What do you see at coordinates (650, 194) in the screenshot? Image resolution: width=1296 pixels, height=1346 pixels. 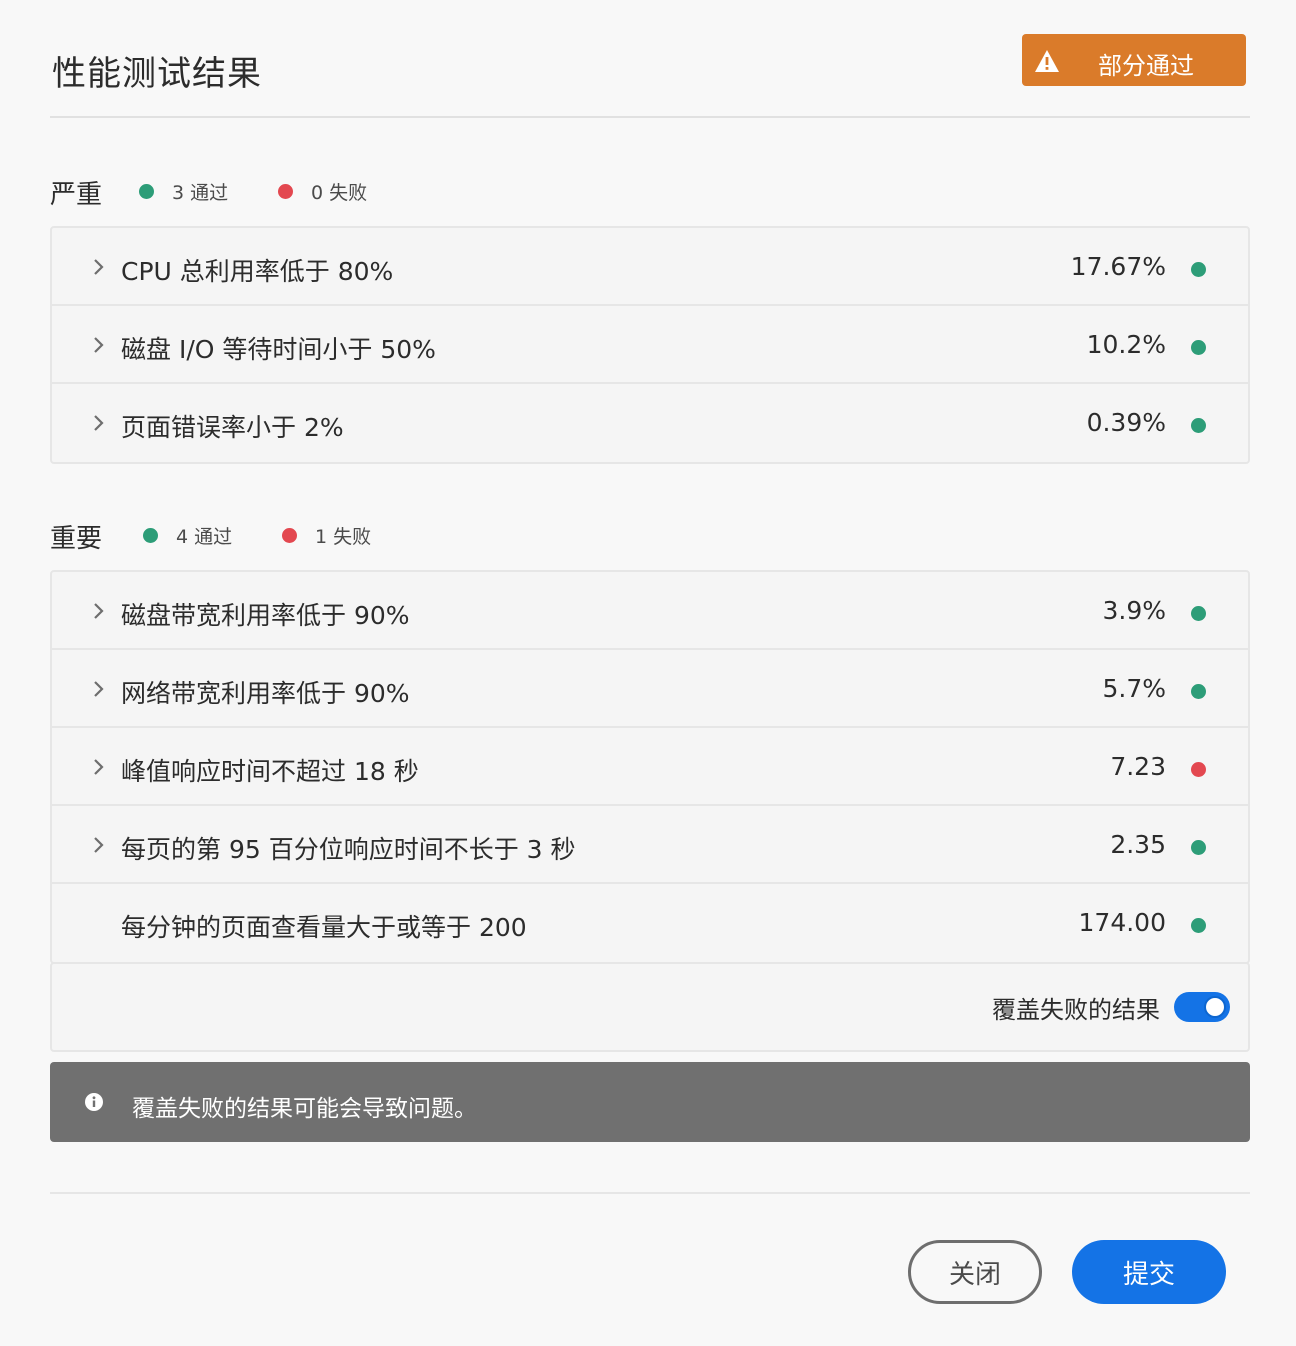 I see `section-header-critical: 严重 3 通过 0 失败` at bounding box center [650, 194].